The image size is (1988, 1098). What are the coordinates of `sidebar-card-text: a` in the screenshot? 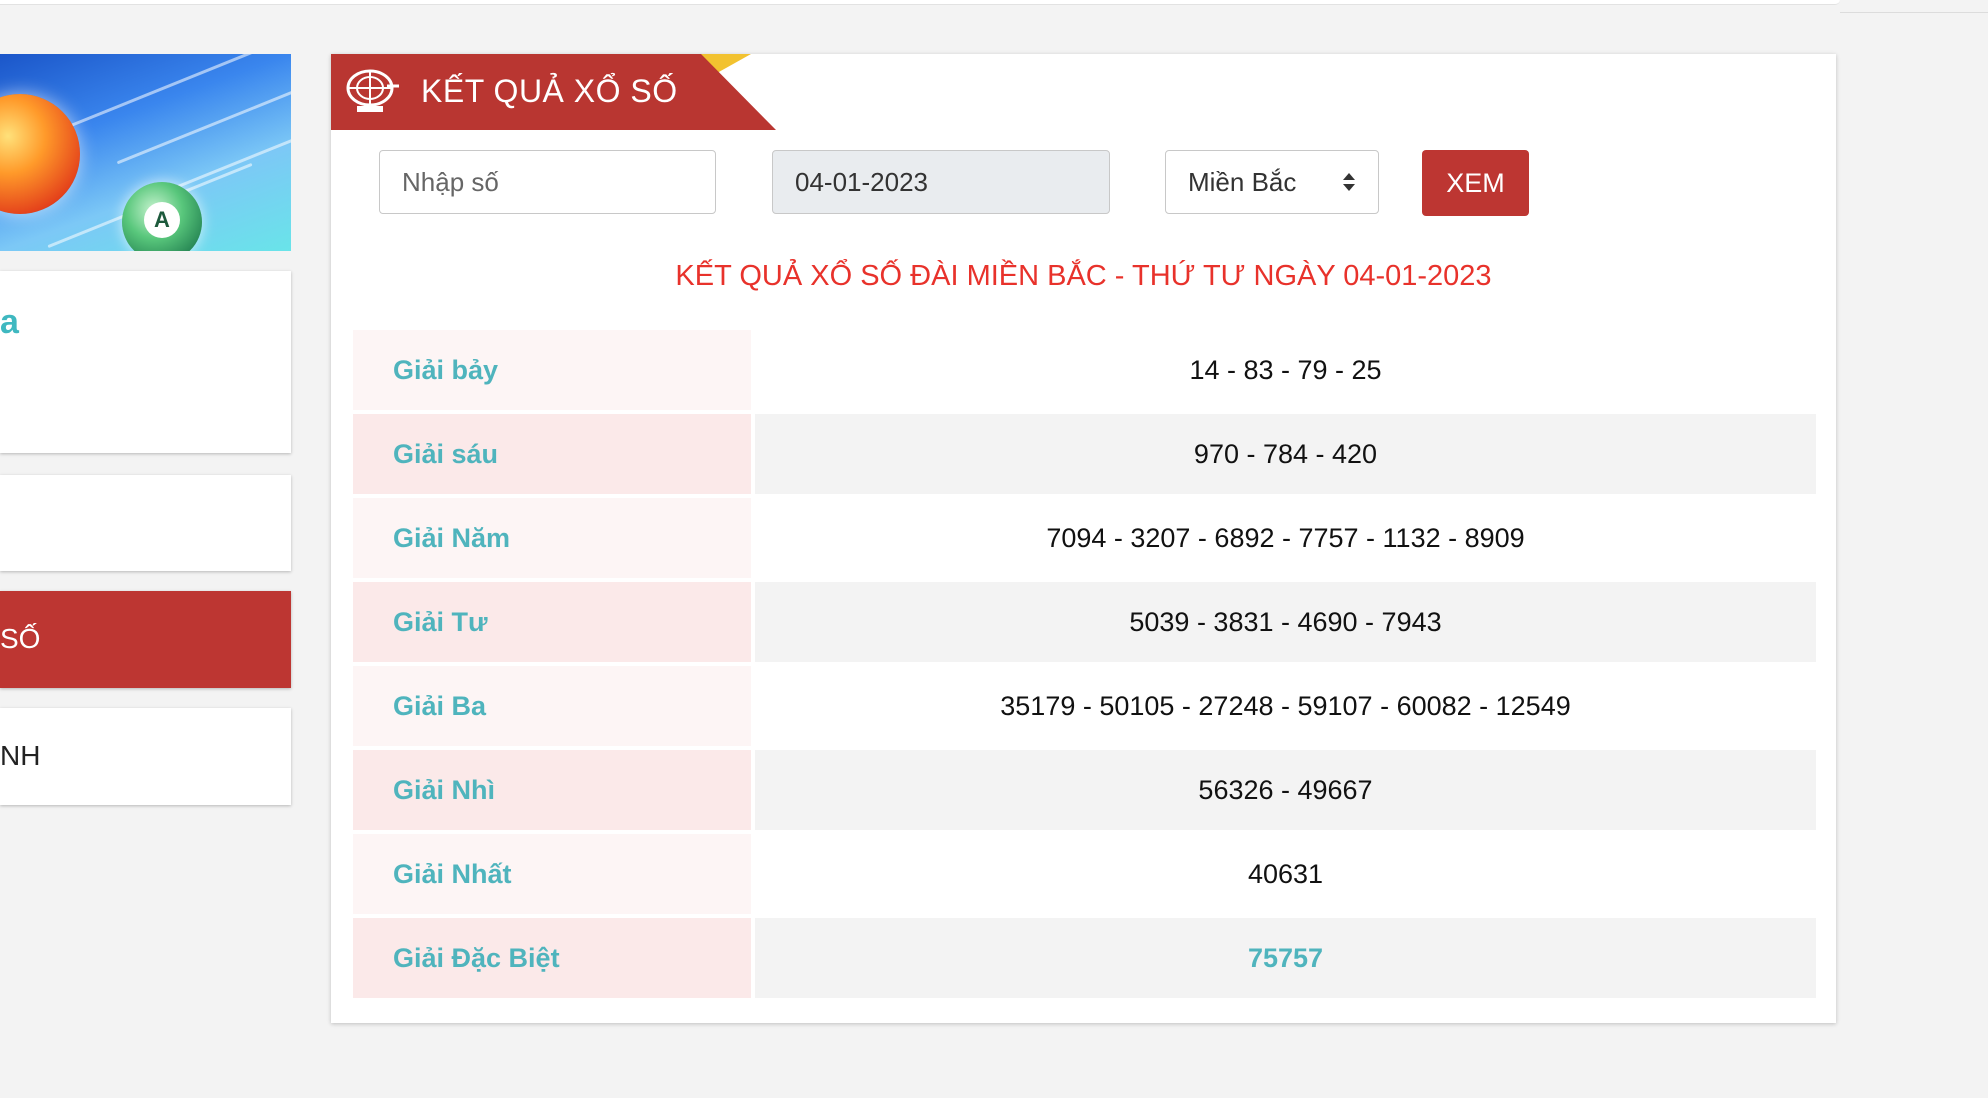 It's located at (9, 322).